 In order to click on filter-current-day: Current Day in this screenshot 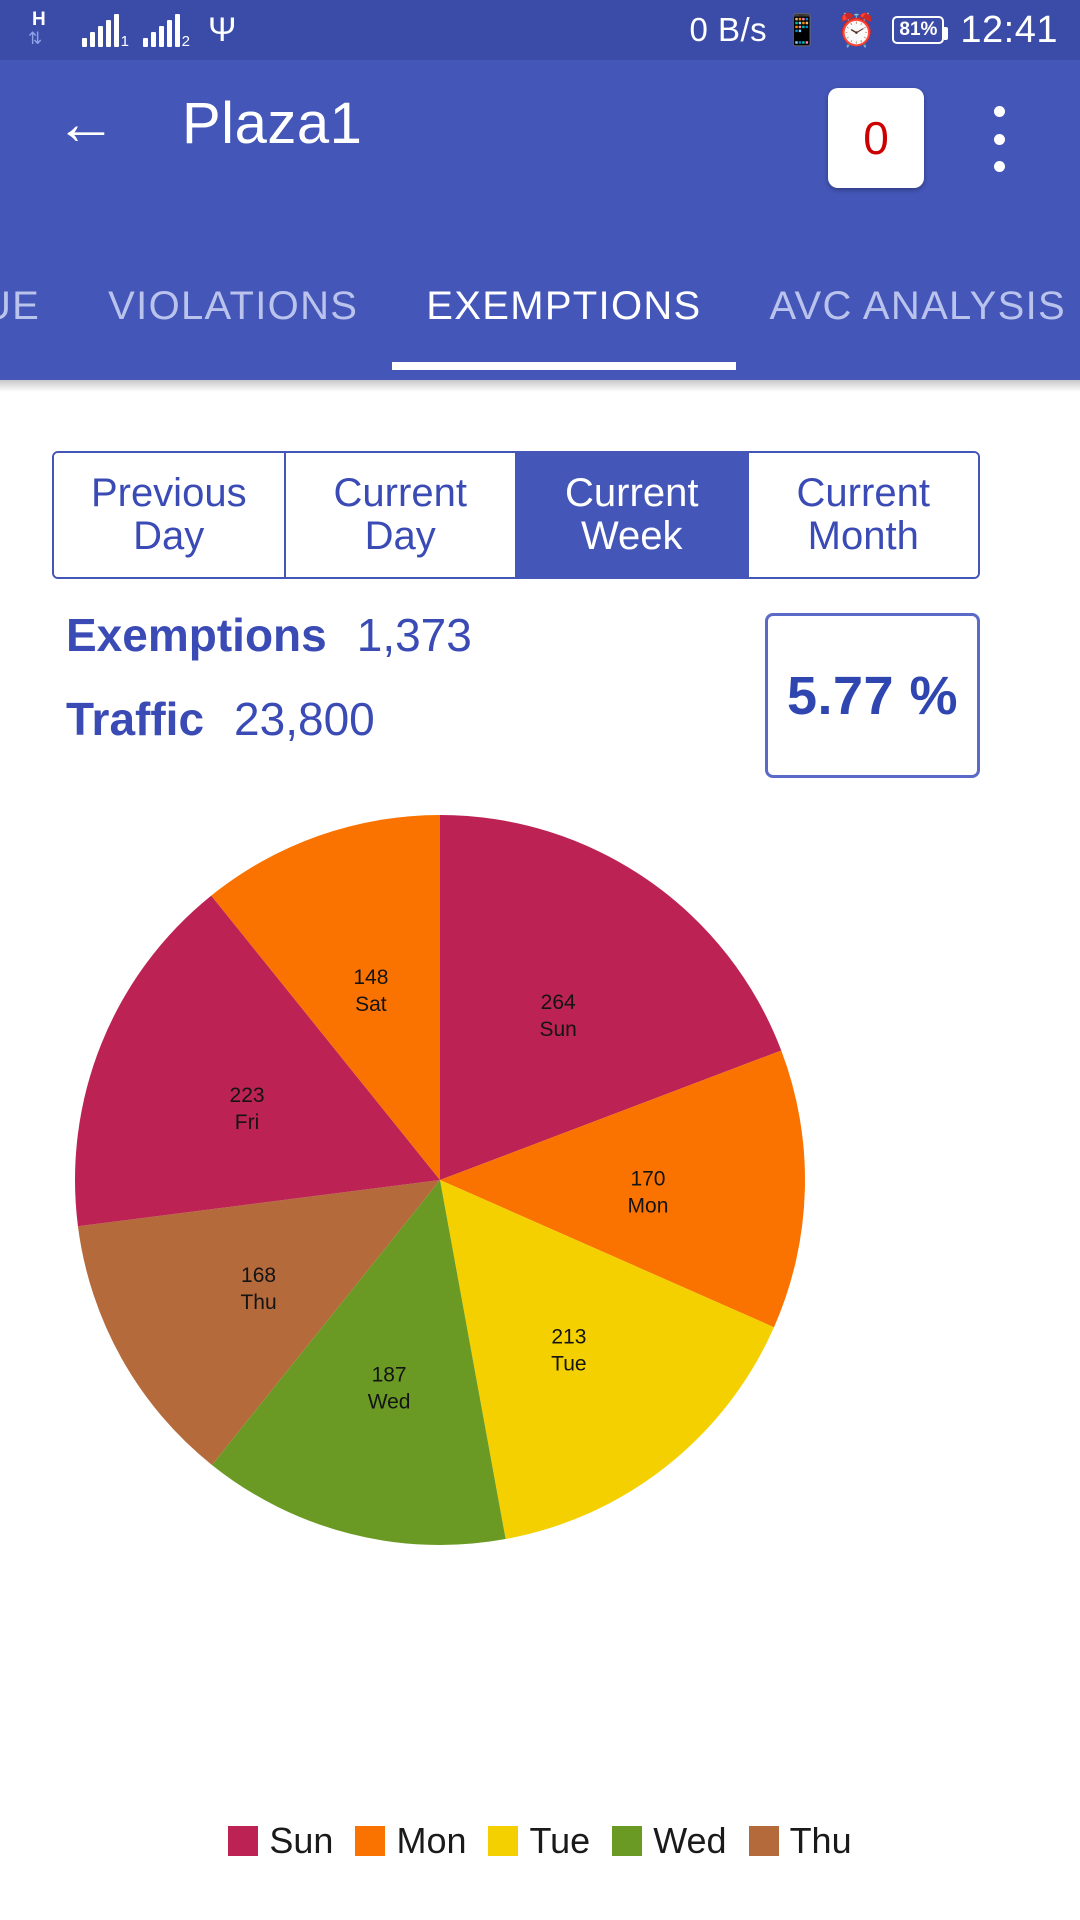, I will do `click(401, 515)`.